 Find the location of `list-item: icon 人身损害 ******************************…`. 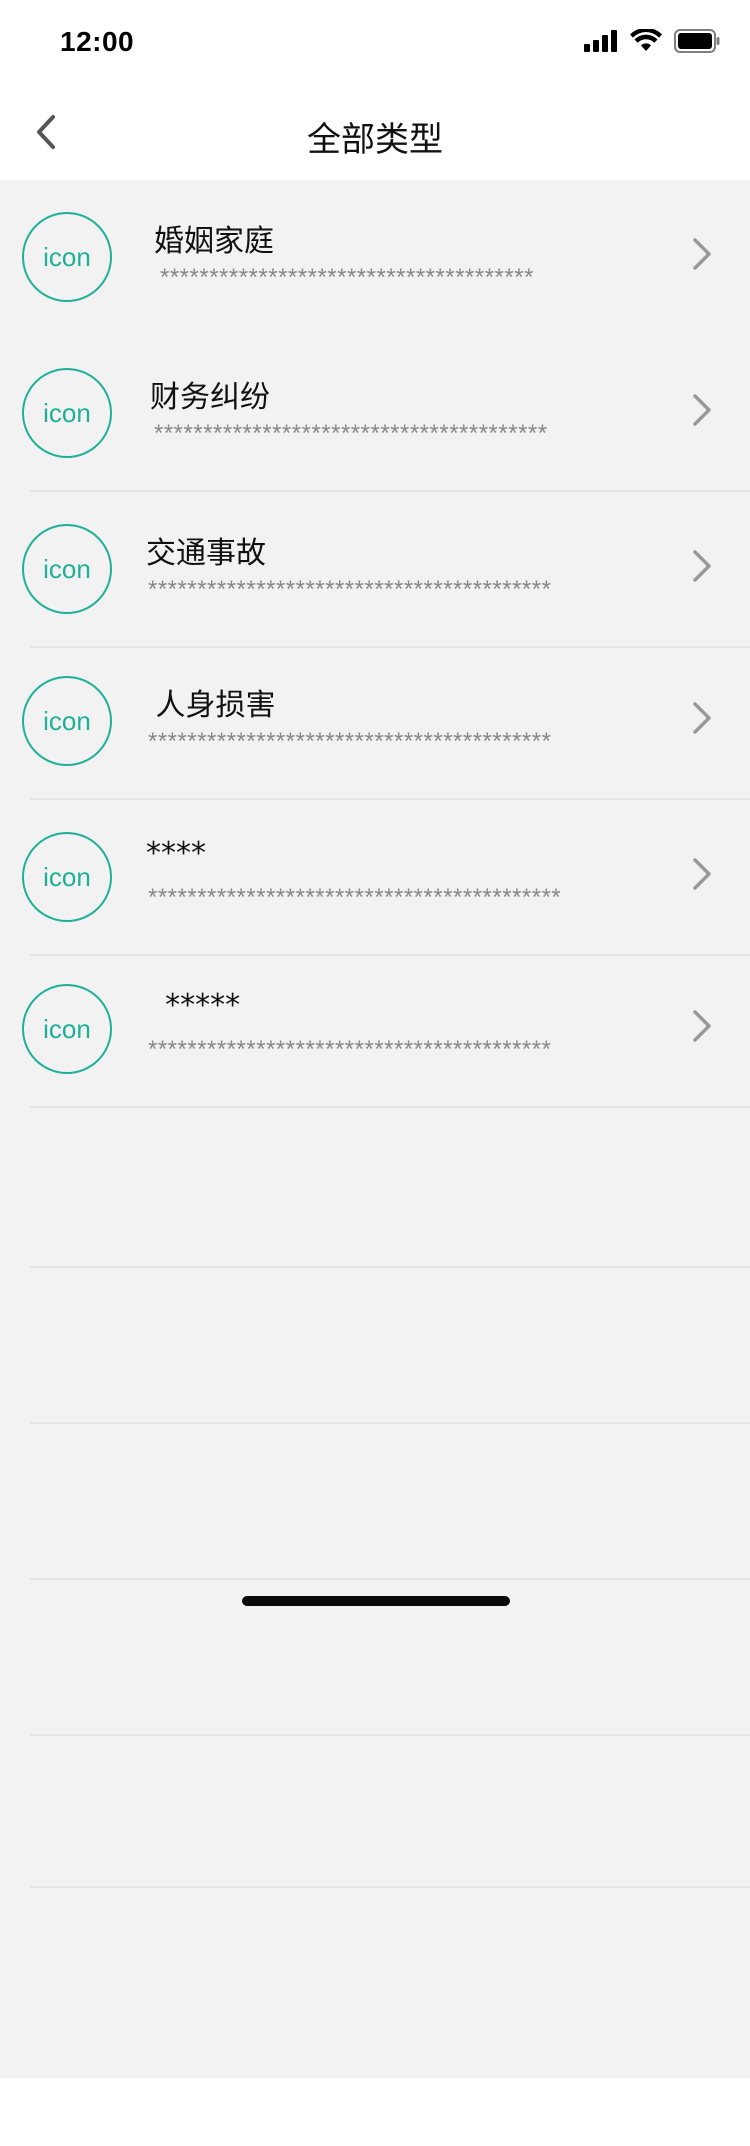

list-item: icon 人身损害 ******************************… is located at coordinates (375, 726).